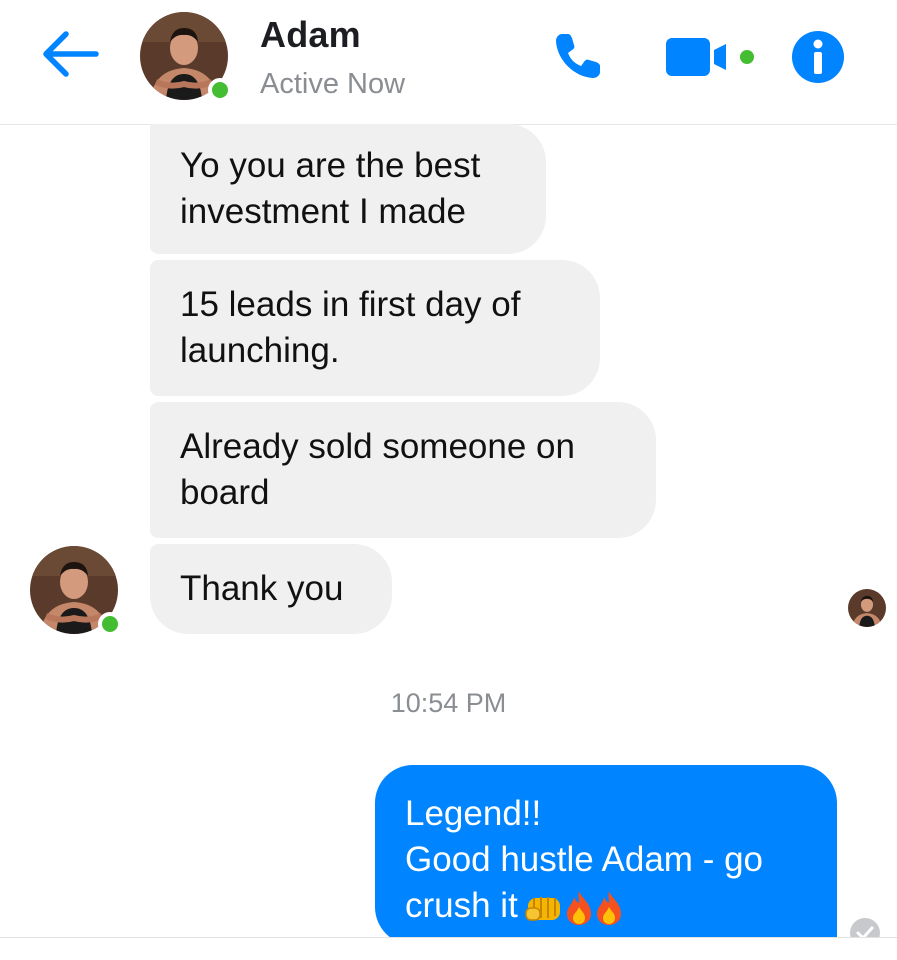 The image size is (897, 960). Describe the element at coordinates (377, 469) in the screenshot. I see `message-text: Already sold someone on board` at that location.